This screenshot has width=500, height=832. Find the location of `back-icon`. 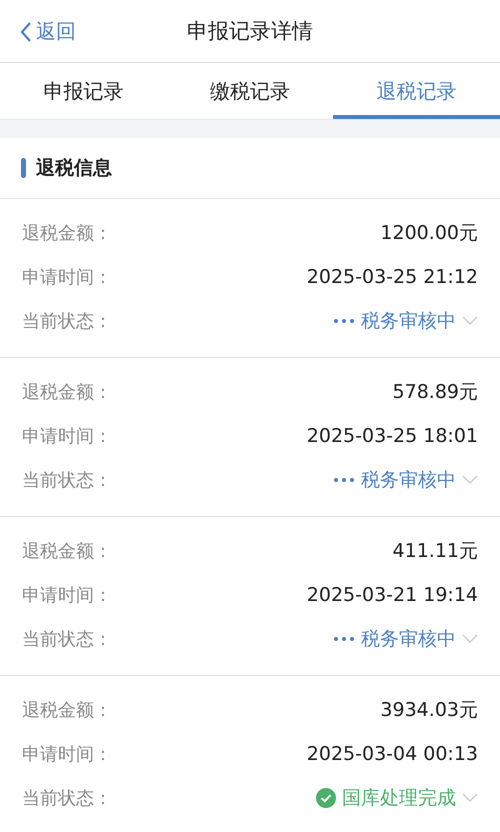

back-icon is located at coordinates (26, 31).